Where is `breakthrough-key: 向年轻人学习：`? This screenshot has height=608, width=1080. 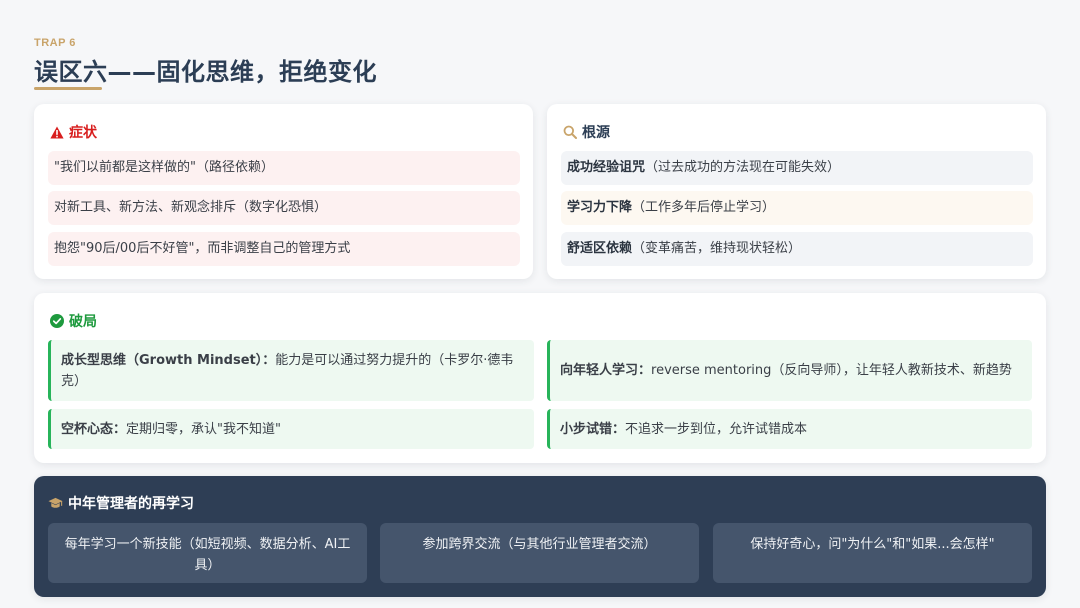 breakthrough-key: 向年轻人学习： is located at coordinates (606, 370).